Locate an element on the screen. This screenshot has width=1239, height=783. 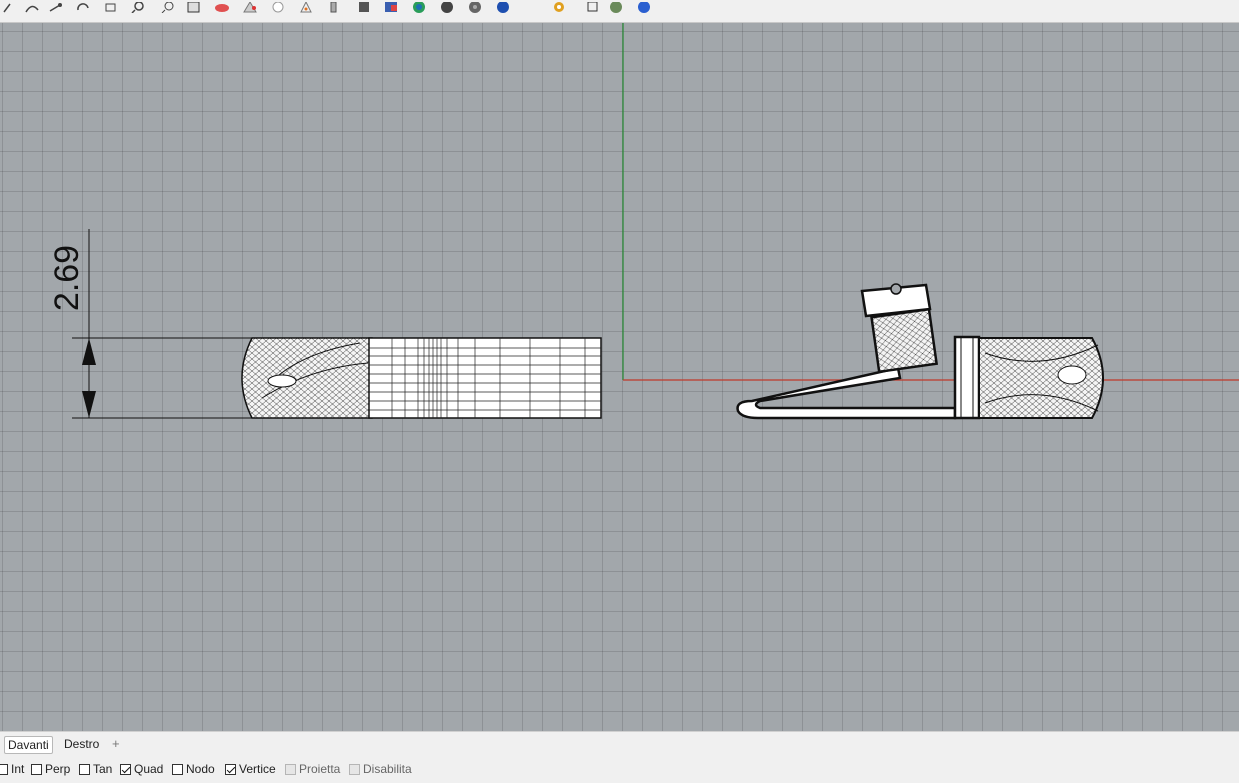
color-wheel-icon is located at coordinates (391, 6).